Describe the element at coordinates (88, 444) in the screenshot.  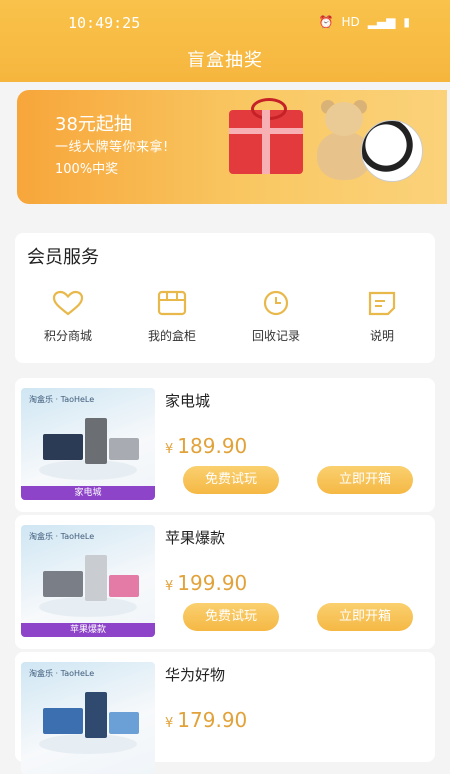
I see `product-image: 淘盒乐 · TaoHeLe 家电城` at that location.